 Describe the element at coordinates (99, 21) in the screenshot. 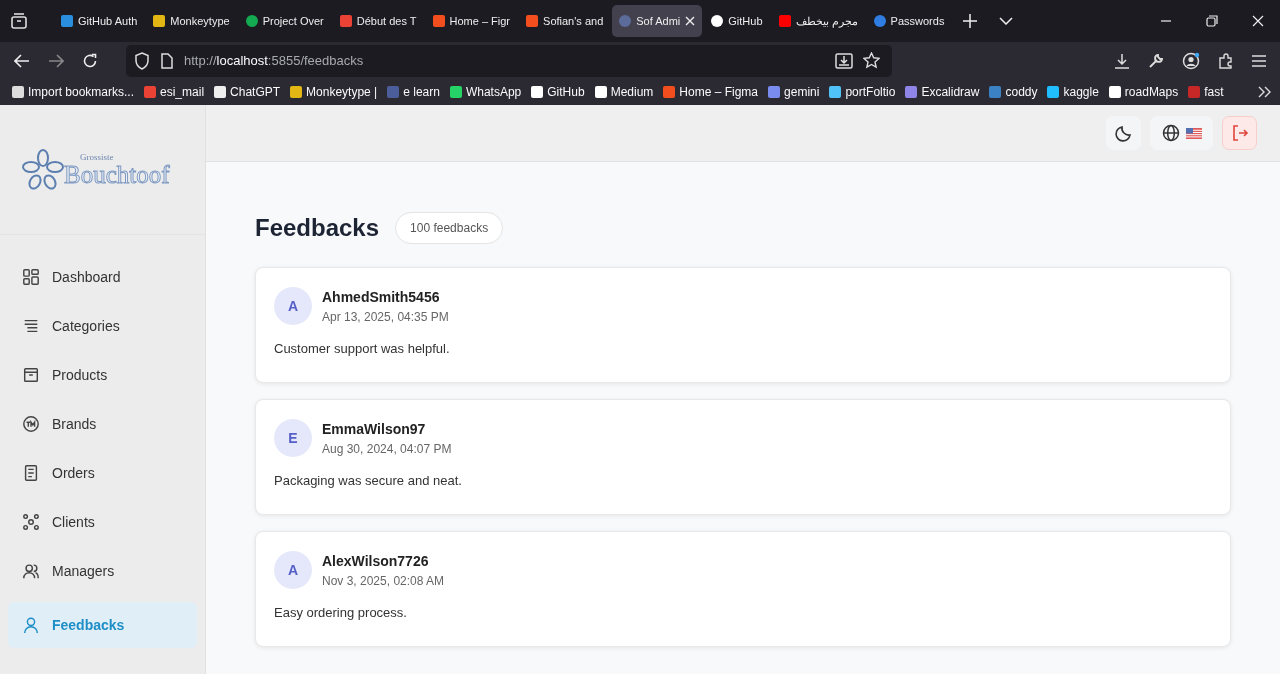

I see `browser-tab: GitHub Auth` at that location.